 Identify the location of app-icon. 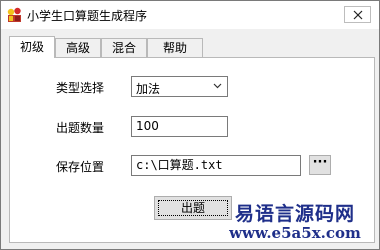
(14, 14).